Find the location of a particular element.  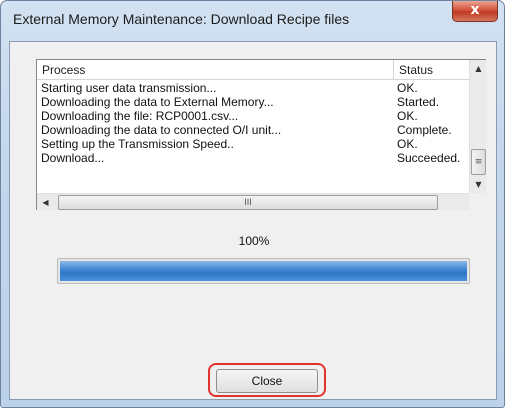

status-cell: Started. is located at coordinates (418, 102).